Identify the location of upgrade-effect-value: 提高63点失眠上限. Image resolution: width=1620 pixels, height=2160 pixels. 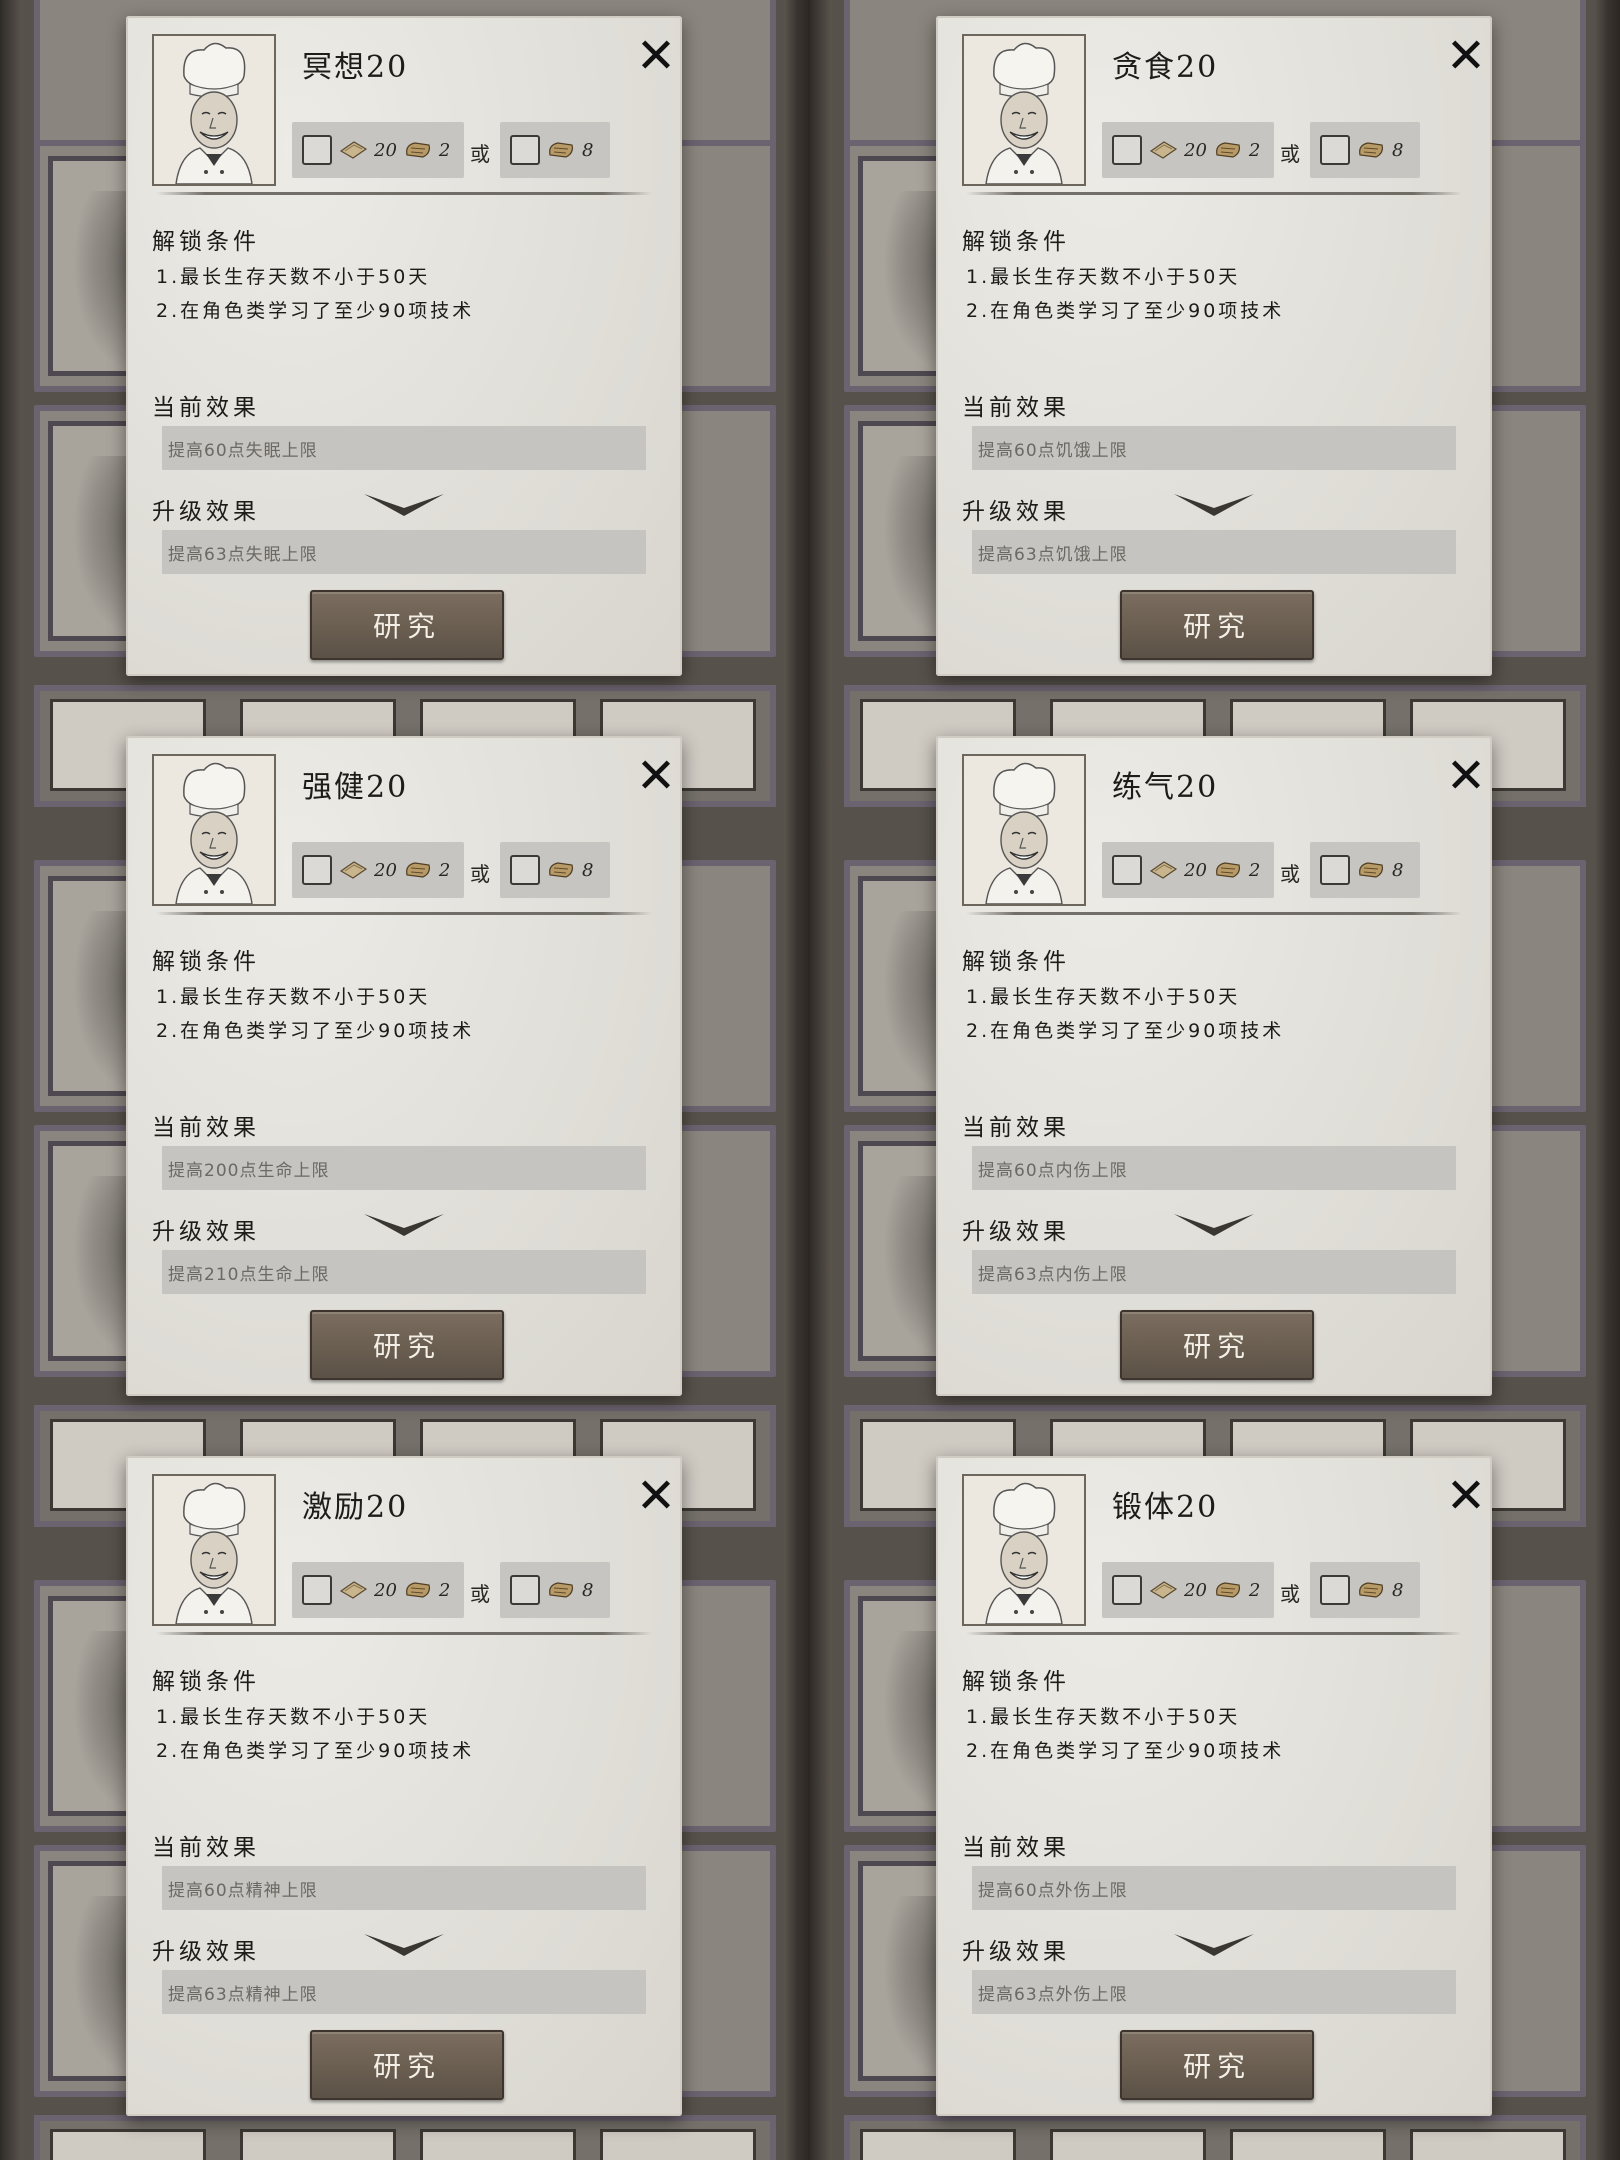
(404, 552).